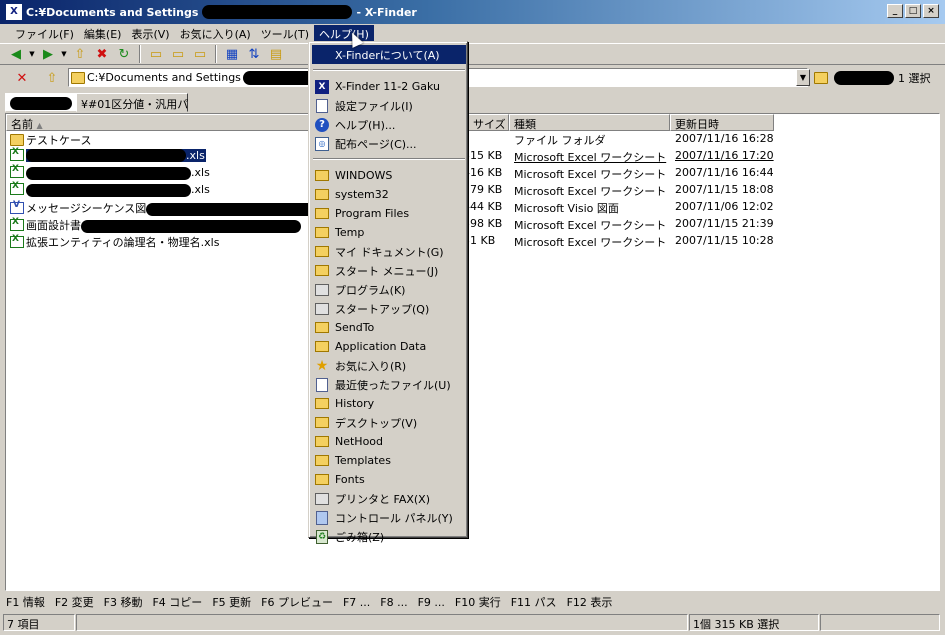 Image resolution: width=945 pixels, height=635 pixels. What do you see at coordinates (389, 159) in the screenshot?
I see `menu-separator` at bounding box center [389, 159].